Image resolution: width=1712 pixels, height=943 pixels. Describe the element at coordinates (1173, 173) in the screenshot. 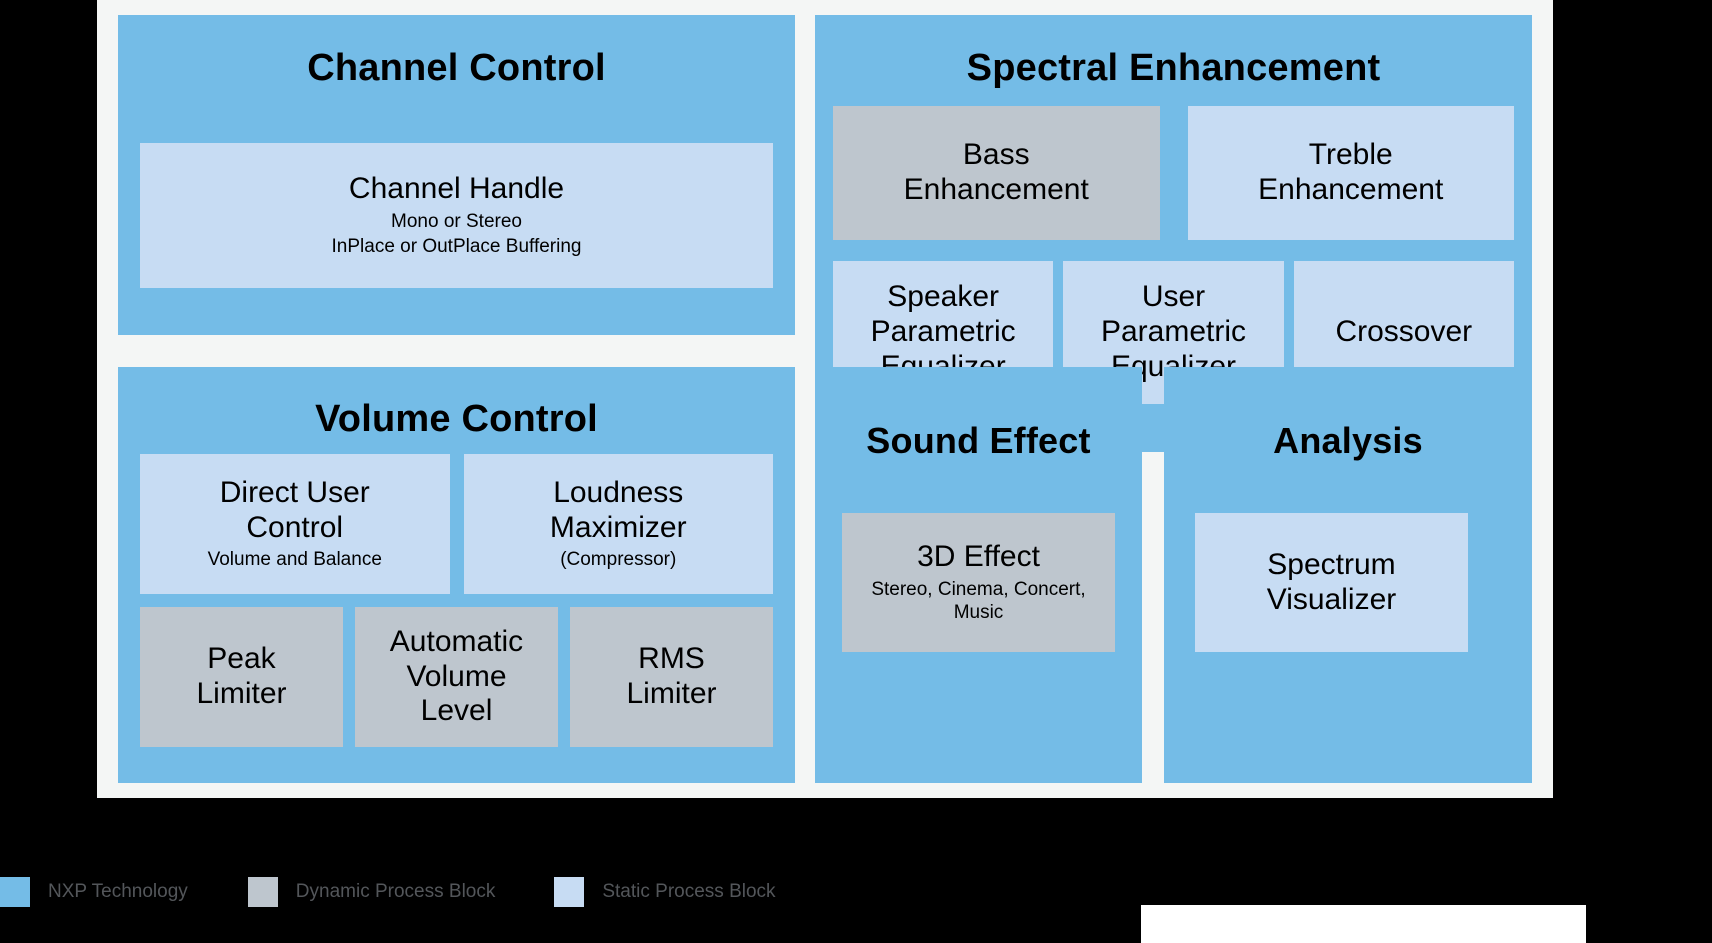

I see `spectral-row-1: Bass Enhancement Treble Enhancement` at that location.